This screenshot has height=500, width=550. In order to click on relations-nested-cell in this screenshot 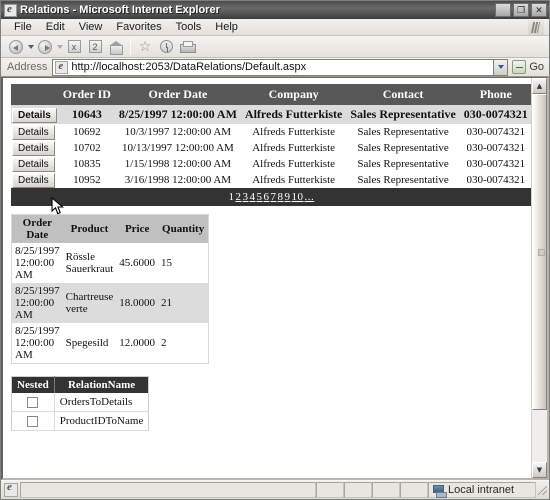, I will do `click(33, 402)`.